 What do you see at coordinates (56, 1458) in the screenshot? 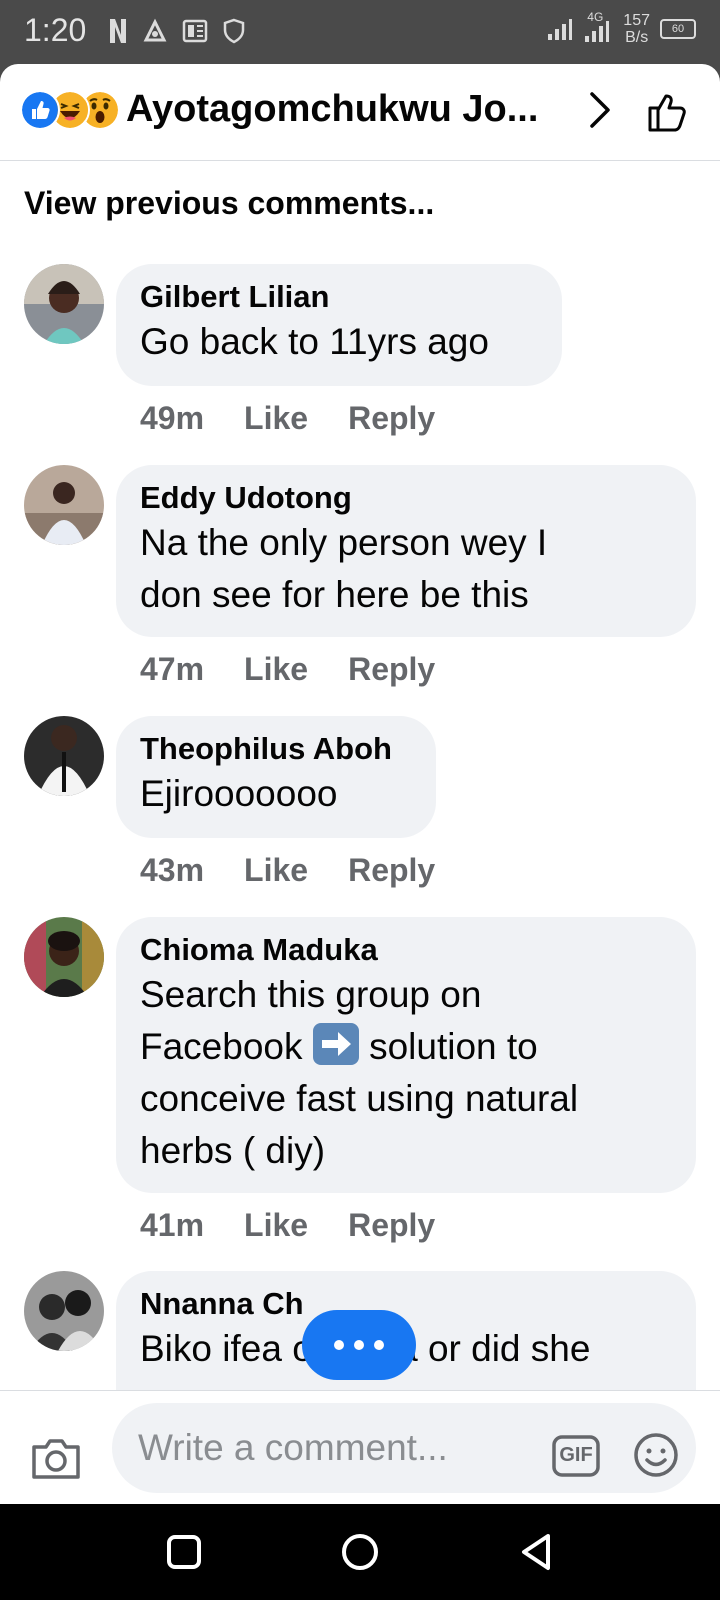
I see `camera-icon` at bounding box center [56, 1458].